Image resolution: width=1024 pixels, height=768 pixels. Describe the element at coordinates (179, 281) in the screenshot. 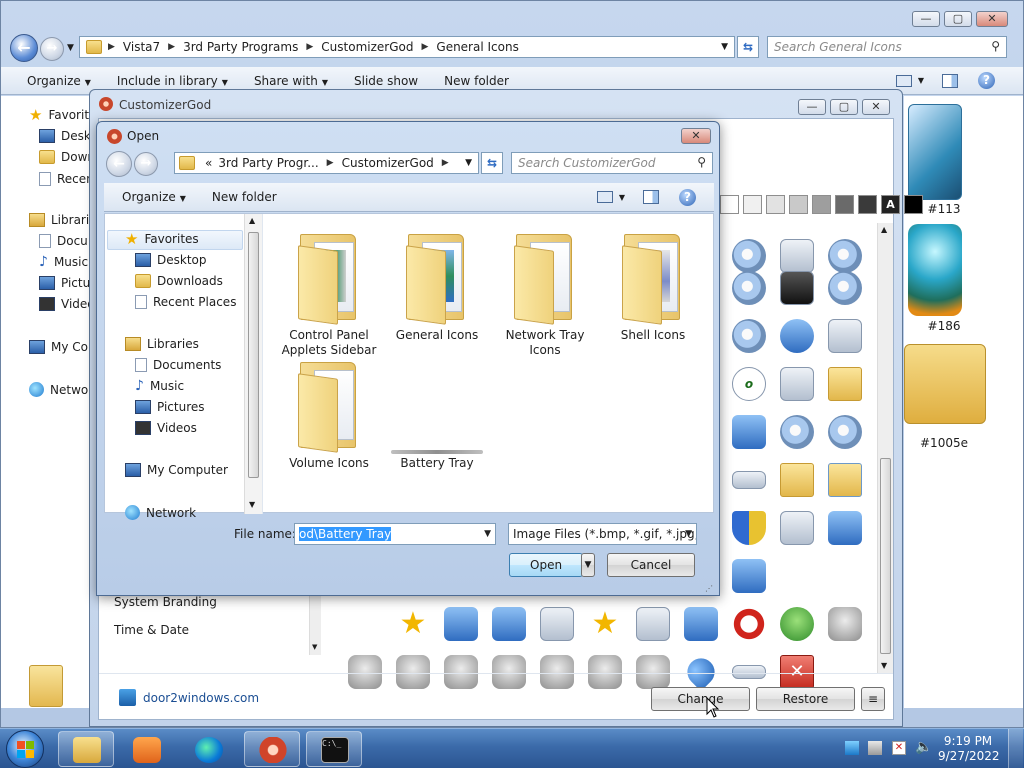

I see `nav-downloads: Downloads` at that location.